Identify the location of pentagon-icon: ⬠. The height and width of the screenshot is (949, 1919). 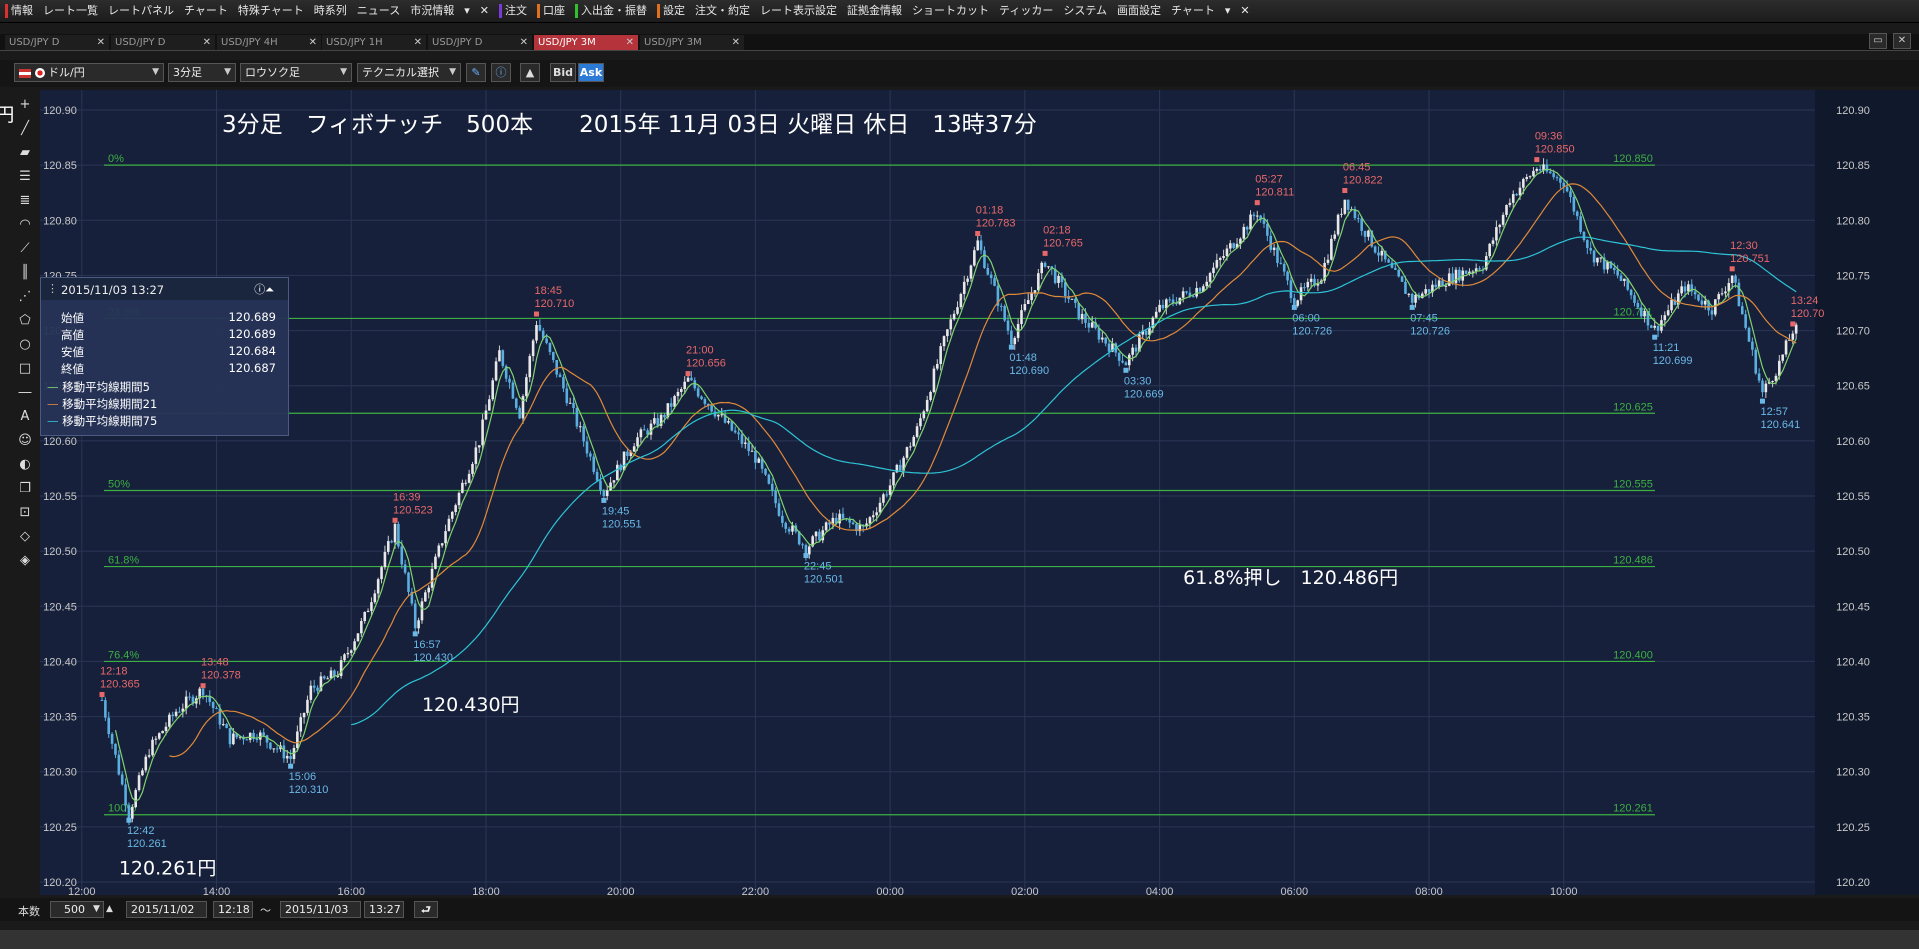
(25, 321).